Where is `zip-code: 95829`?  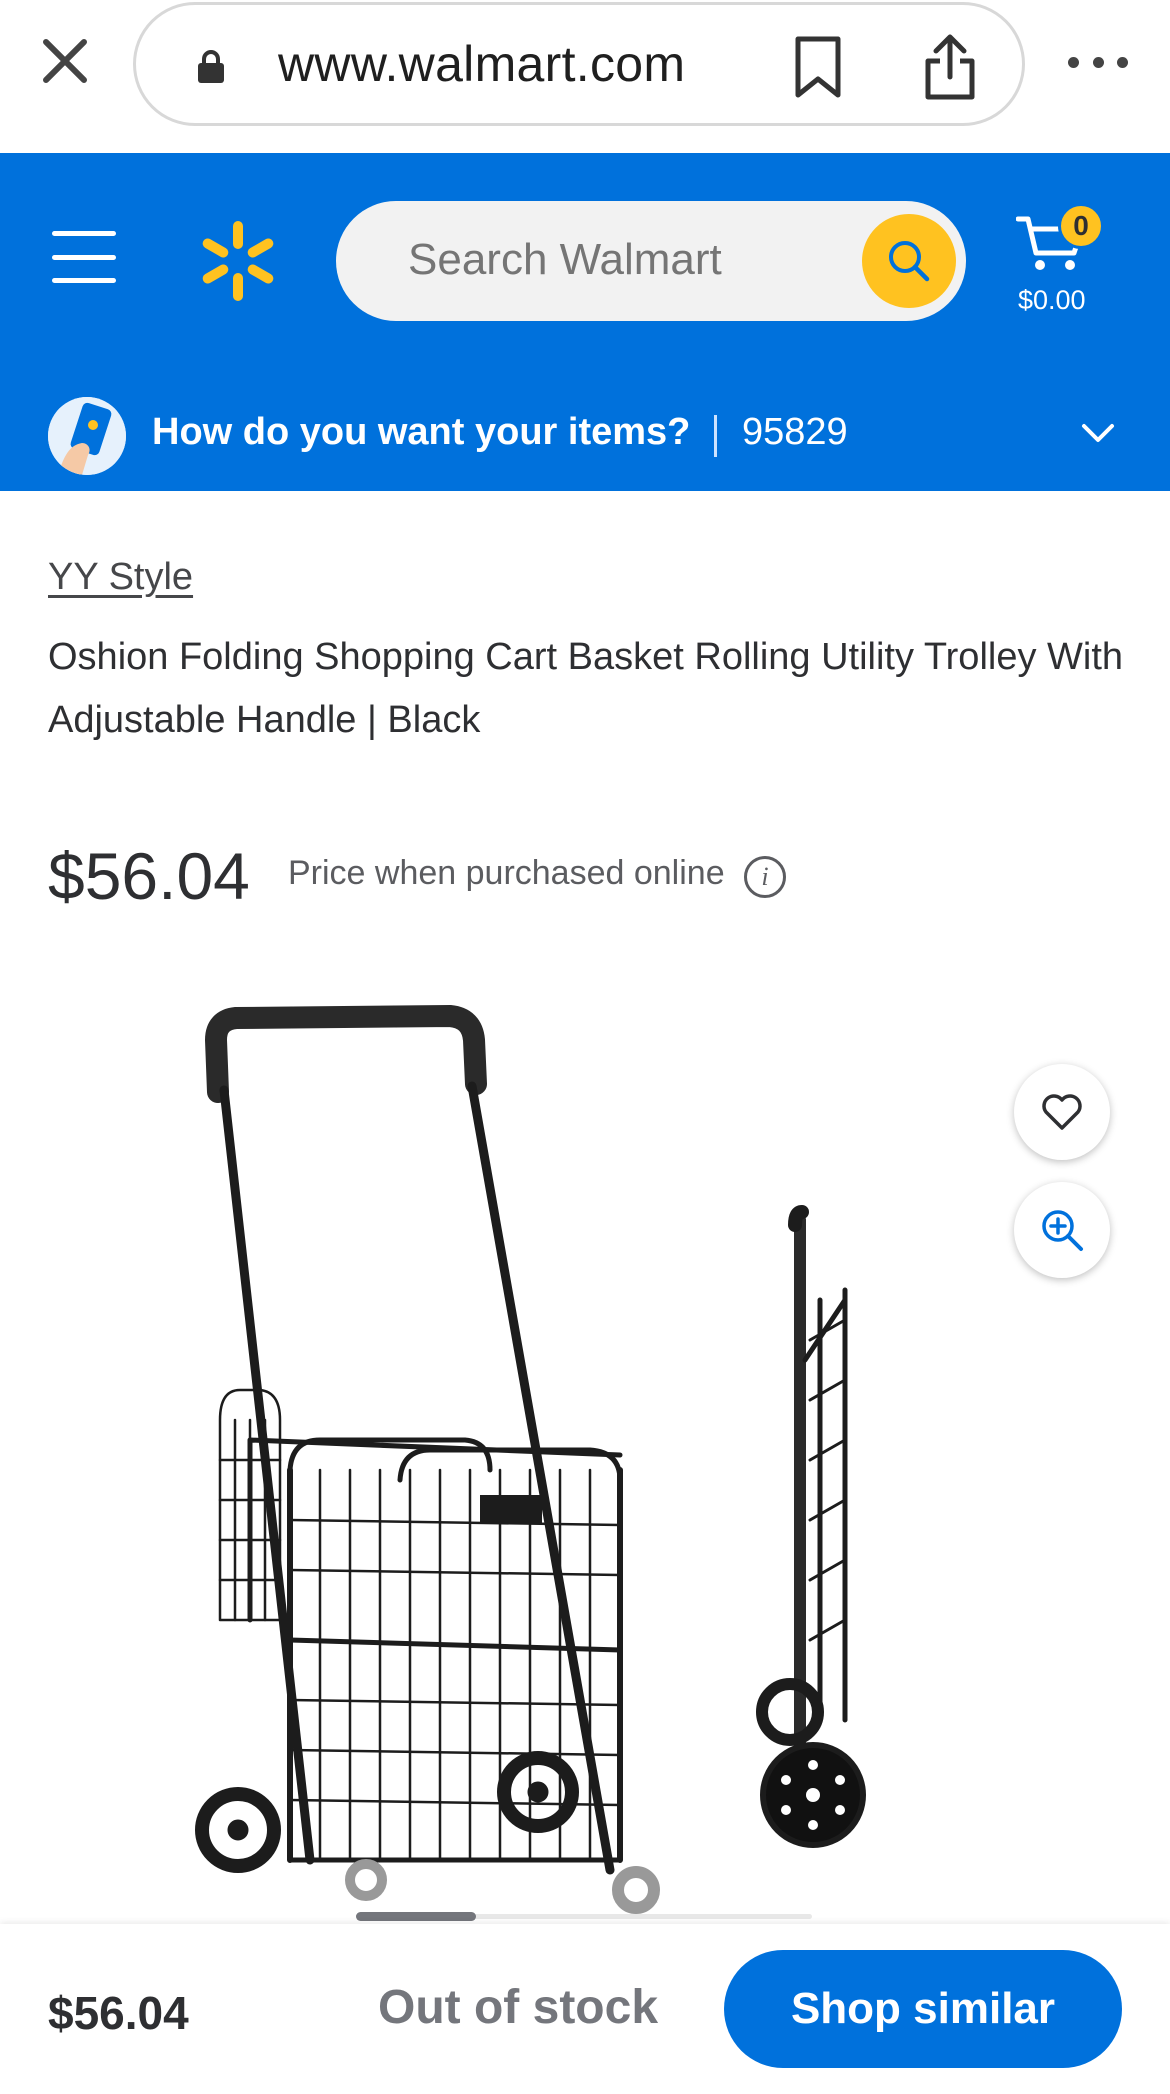 zip-code: 95829 is located at coordinates (795, 432).